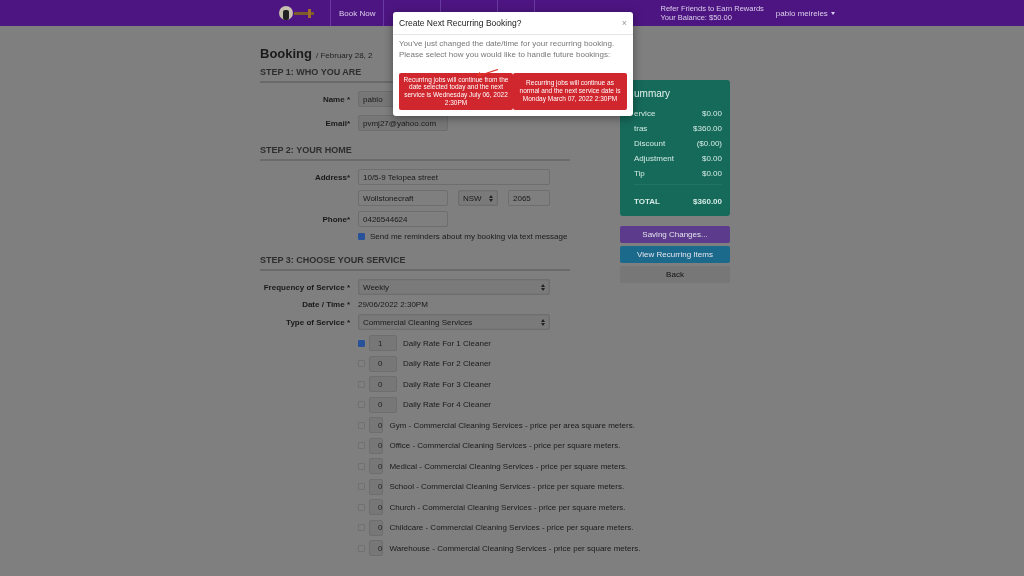 This screenshot has width=1024, height=576. I want to click on date-value: 29/06/2022 2:30PM, so click(393, 304).